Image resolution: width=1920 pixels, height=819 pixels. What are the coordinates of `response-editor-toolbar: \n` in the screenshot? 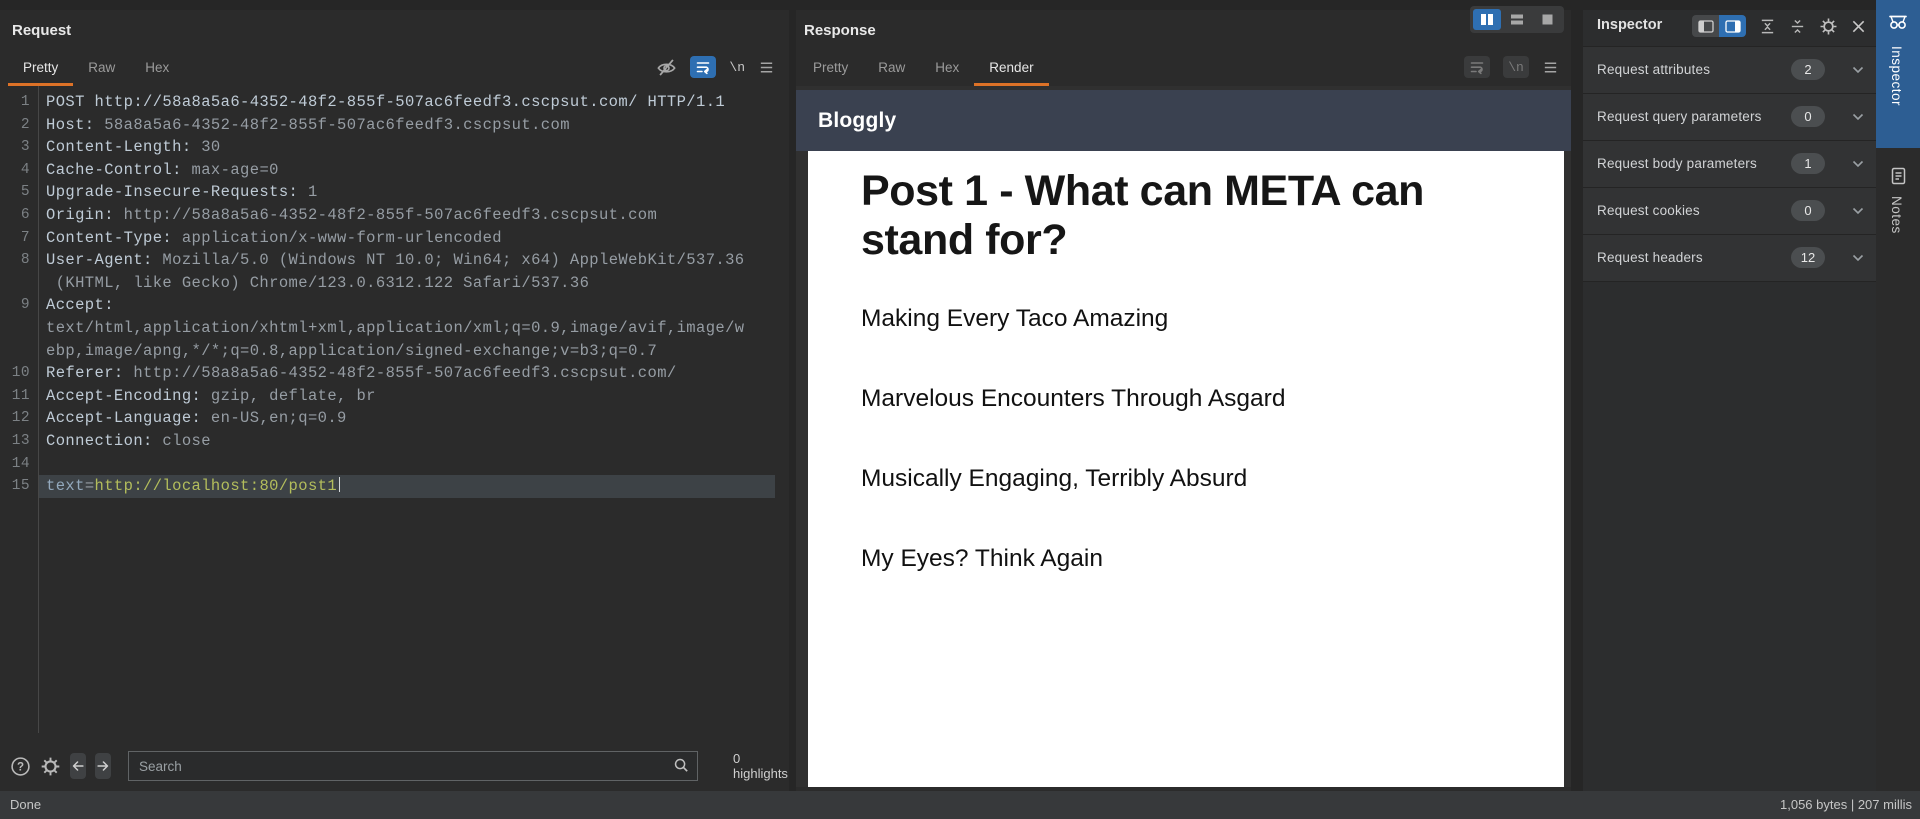 It's located at (1511, 67).